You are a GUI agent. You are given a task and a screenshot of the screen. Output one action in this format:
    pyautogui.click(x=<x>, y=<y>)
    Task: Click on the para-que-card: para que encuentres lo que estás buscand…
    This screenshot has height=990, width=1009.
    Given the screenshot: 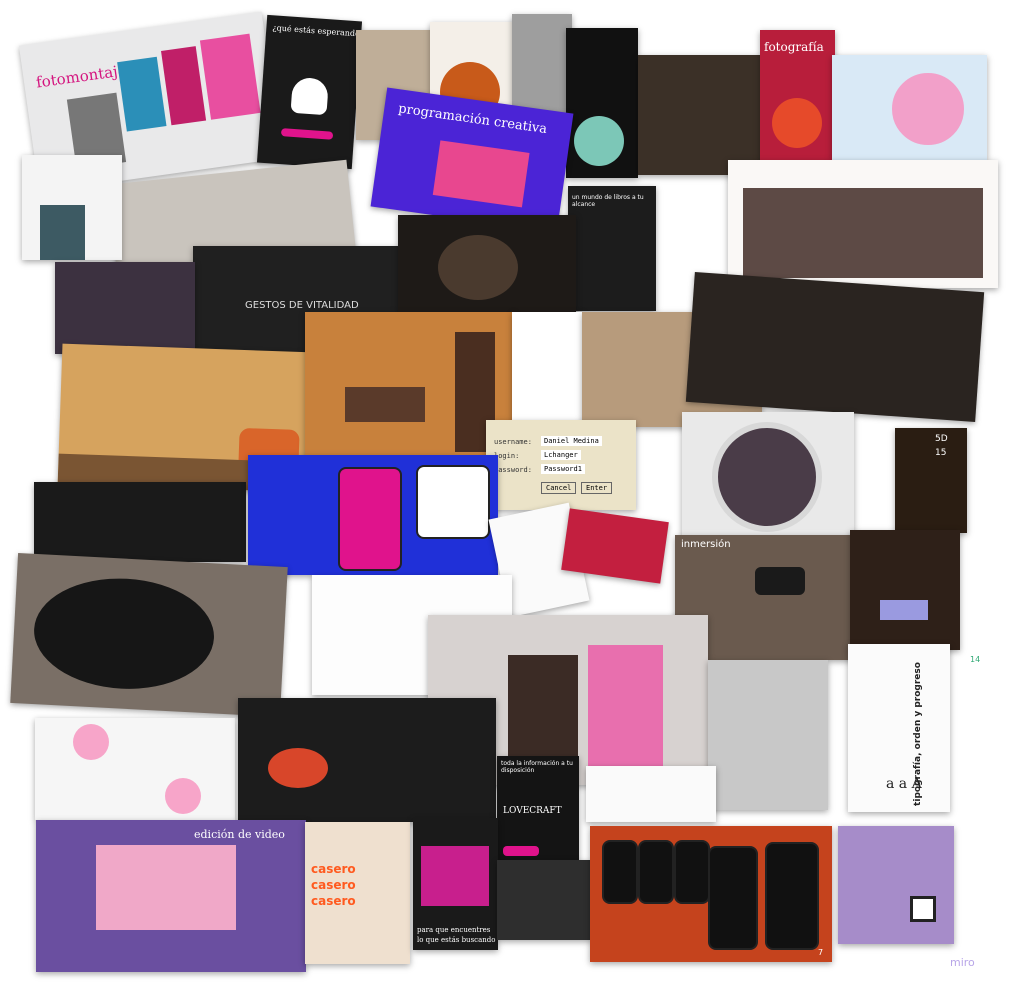 What is the action you would take?
    pyautogui.click(x=455, y=884)
    